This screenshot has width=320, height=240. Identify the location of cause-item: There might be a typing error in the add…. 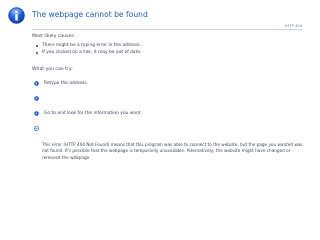
(88, 45).